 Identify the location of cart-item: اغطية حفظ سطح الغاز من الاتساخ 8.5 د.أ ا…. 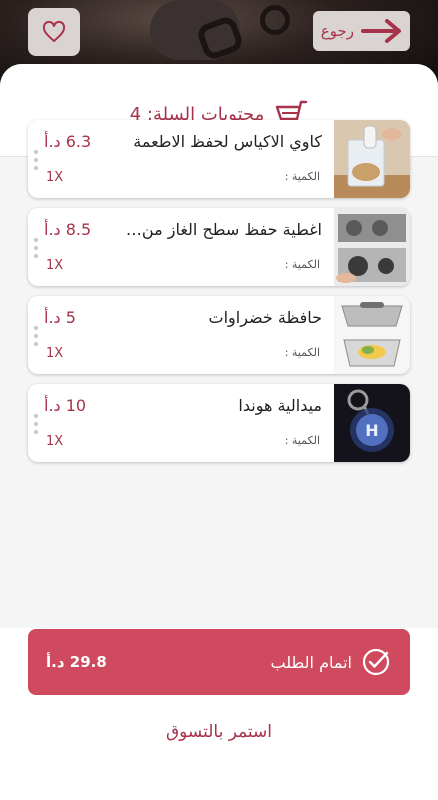
(219, 247).